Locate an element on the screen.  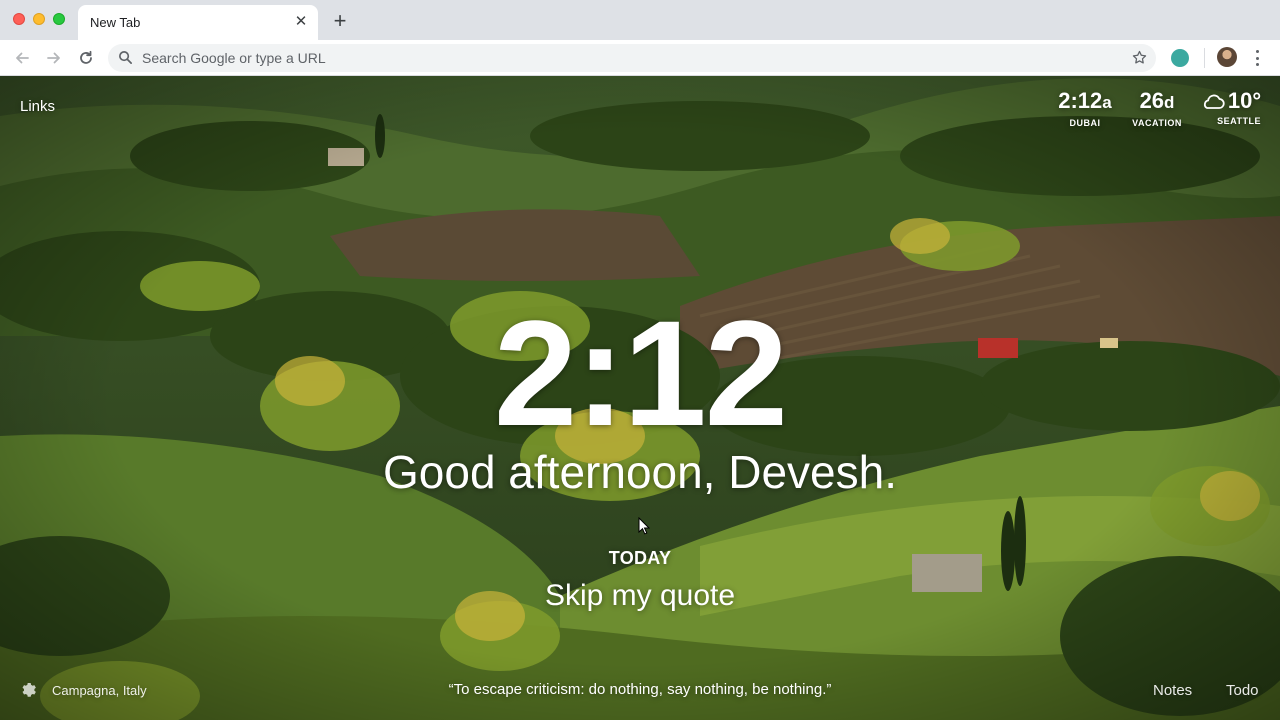
tab-new-tab: New Tab ✕ is located at coordinates (198, 22).